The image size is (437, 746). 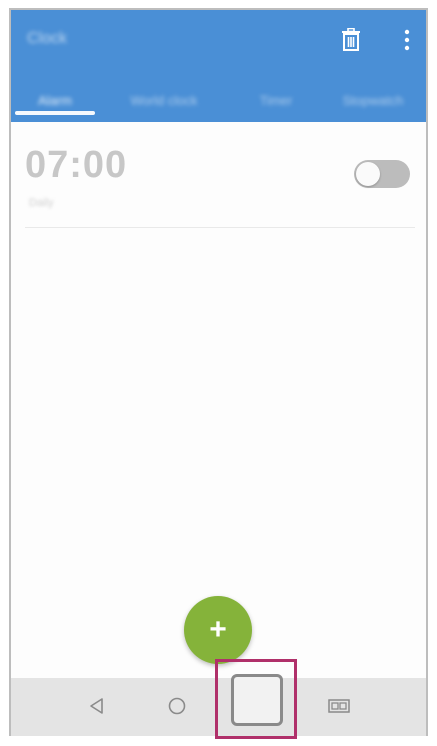 I want to click on home-button, so click(x=177, y=706).